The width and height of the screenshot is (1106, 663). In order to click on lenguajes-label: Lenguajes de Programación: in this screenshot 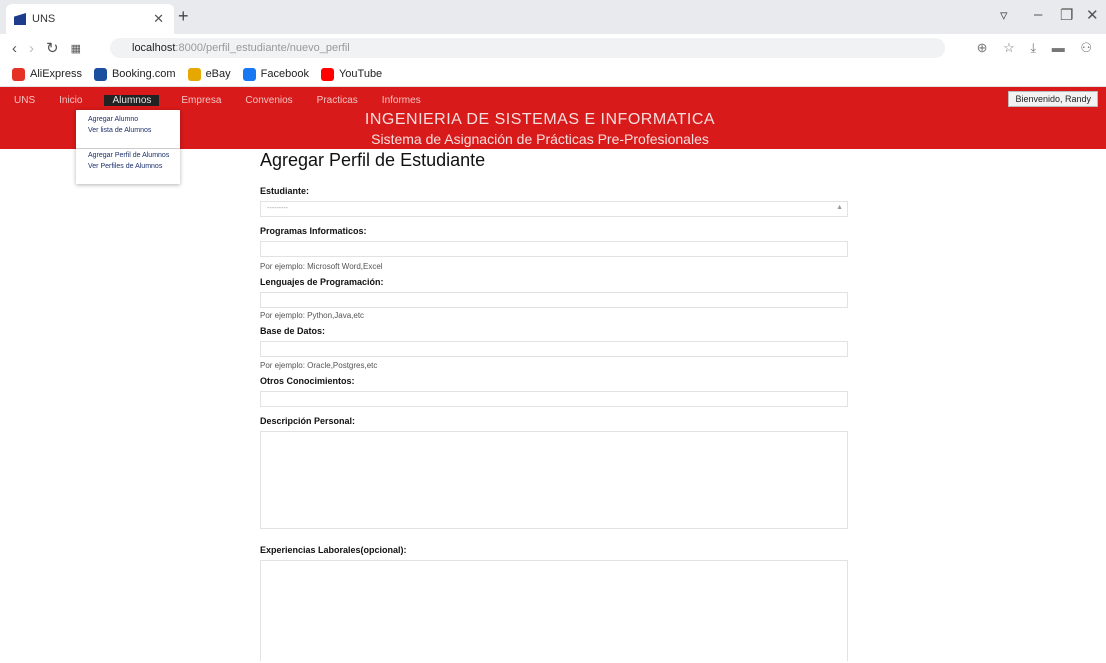, I will do `click(322, 282)`.